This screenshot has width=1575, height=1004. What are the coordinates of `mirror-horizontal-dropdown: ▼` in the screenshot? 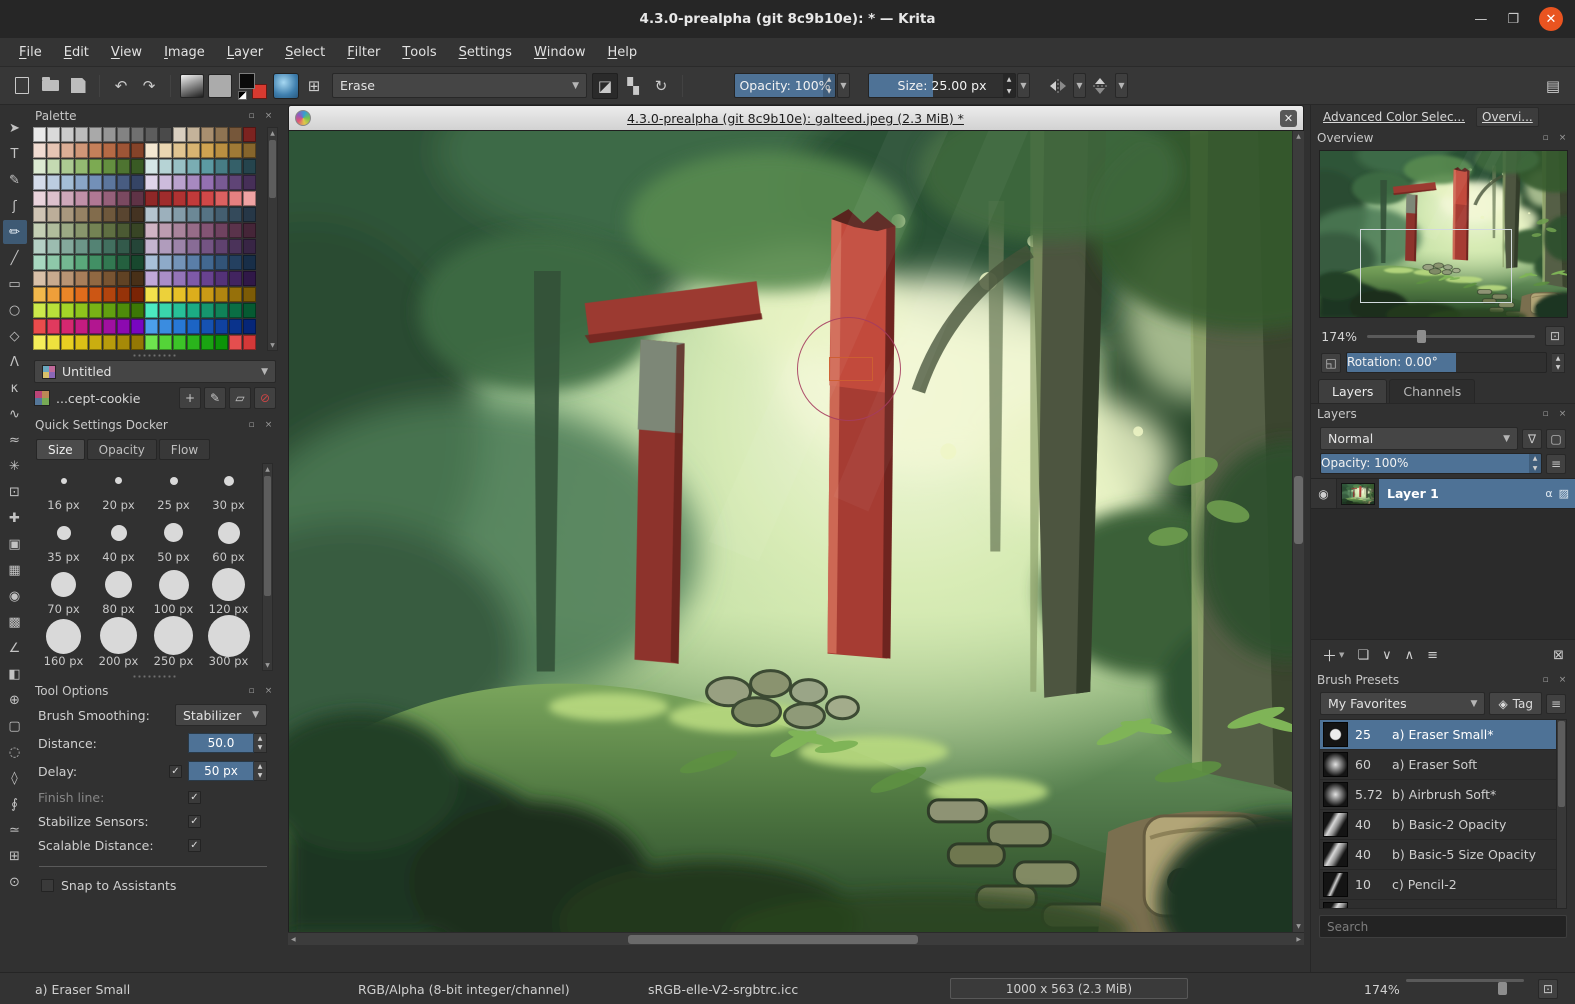 It's located at (1079, 85).